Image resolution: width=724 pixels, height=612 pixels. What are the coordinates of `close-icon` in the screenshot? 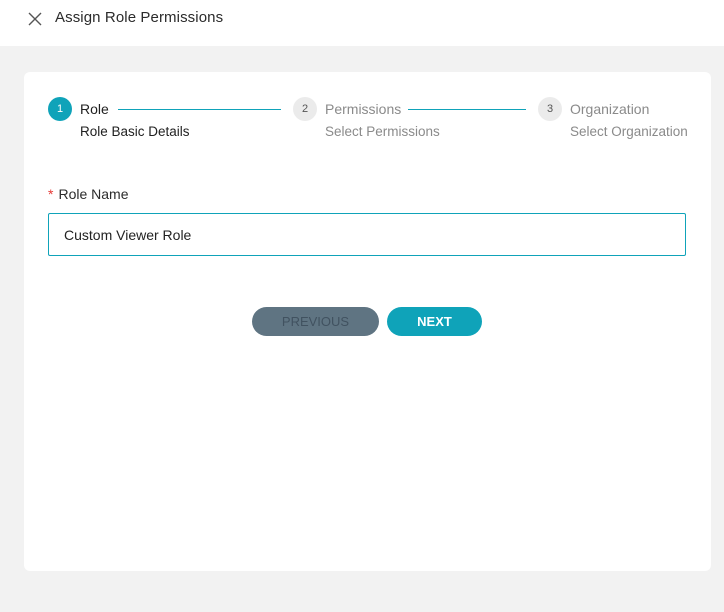 It's located at (35, 19).